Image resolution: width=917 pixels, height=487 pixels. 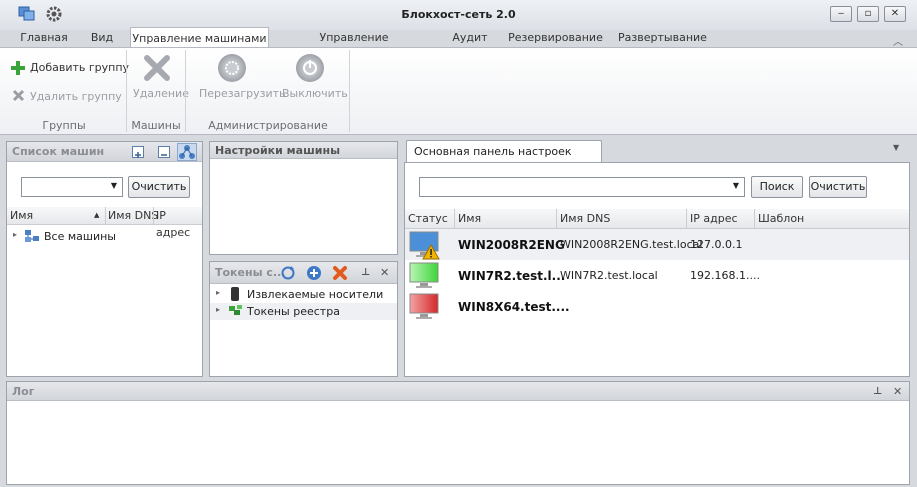 I want to click on refresh-icon, so click(x=288, y=273).